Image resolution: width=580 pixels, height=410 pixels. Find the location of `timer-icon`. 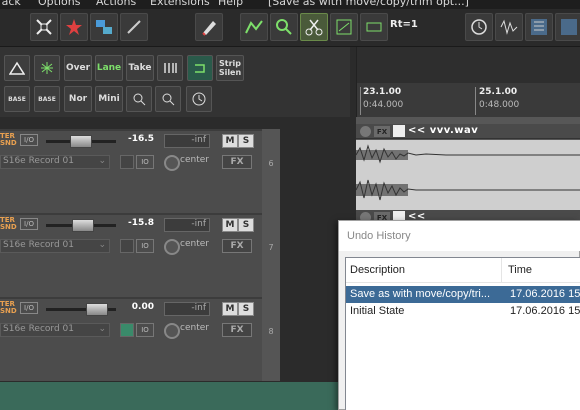

timer-icon is located at coordinates (199, 99).